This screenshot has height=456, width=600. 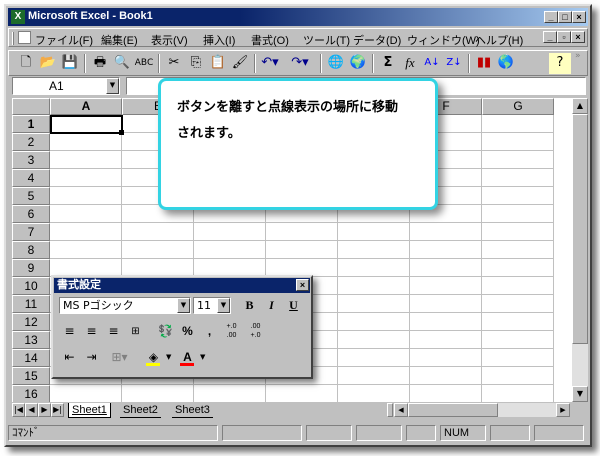 I want to click on tab-sheet3: Sheet3, so click(x=192, y=410).